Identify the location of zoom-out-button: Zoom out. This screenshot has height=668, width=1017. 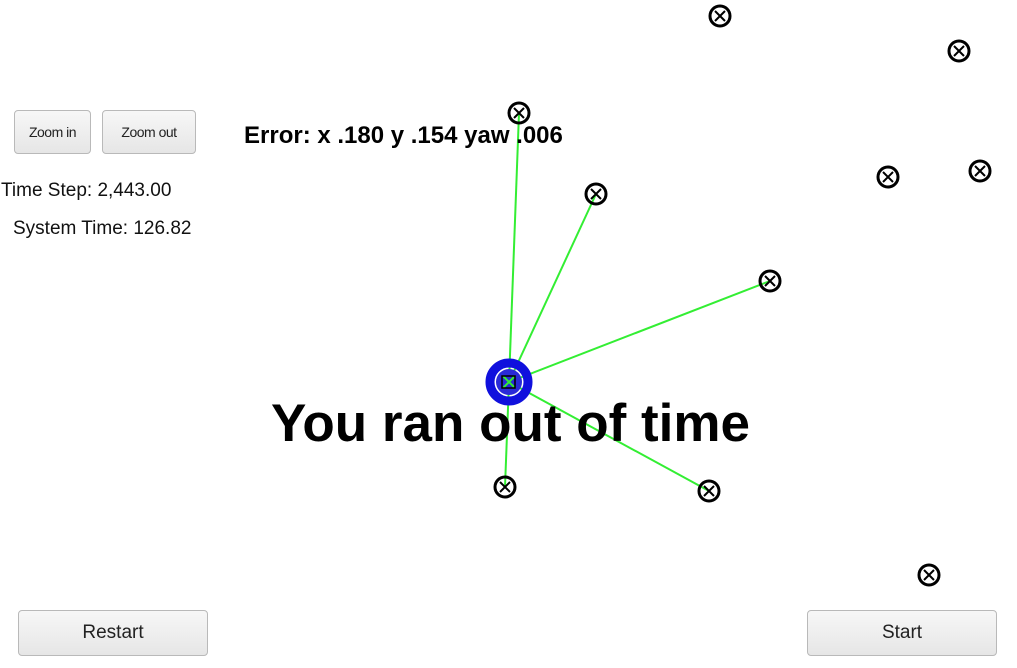
(149, 132).